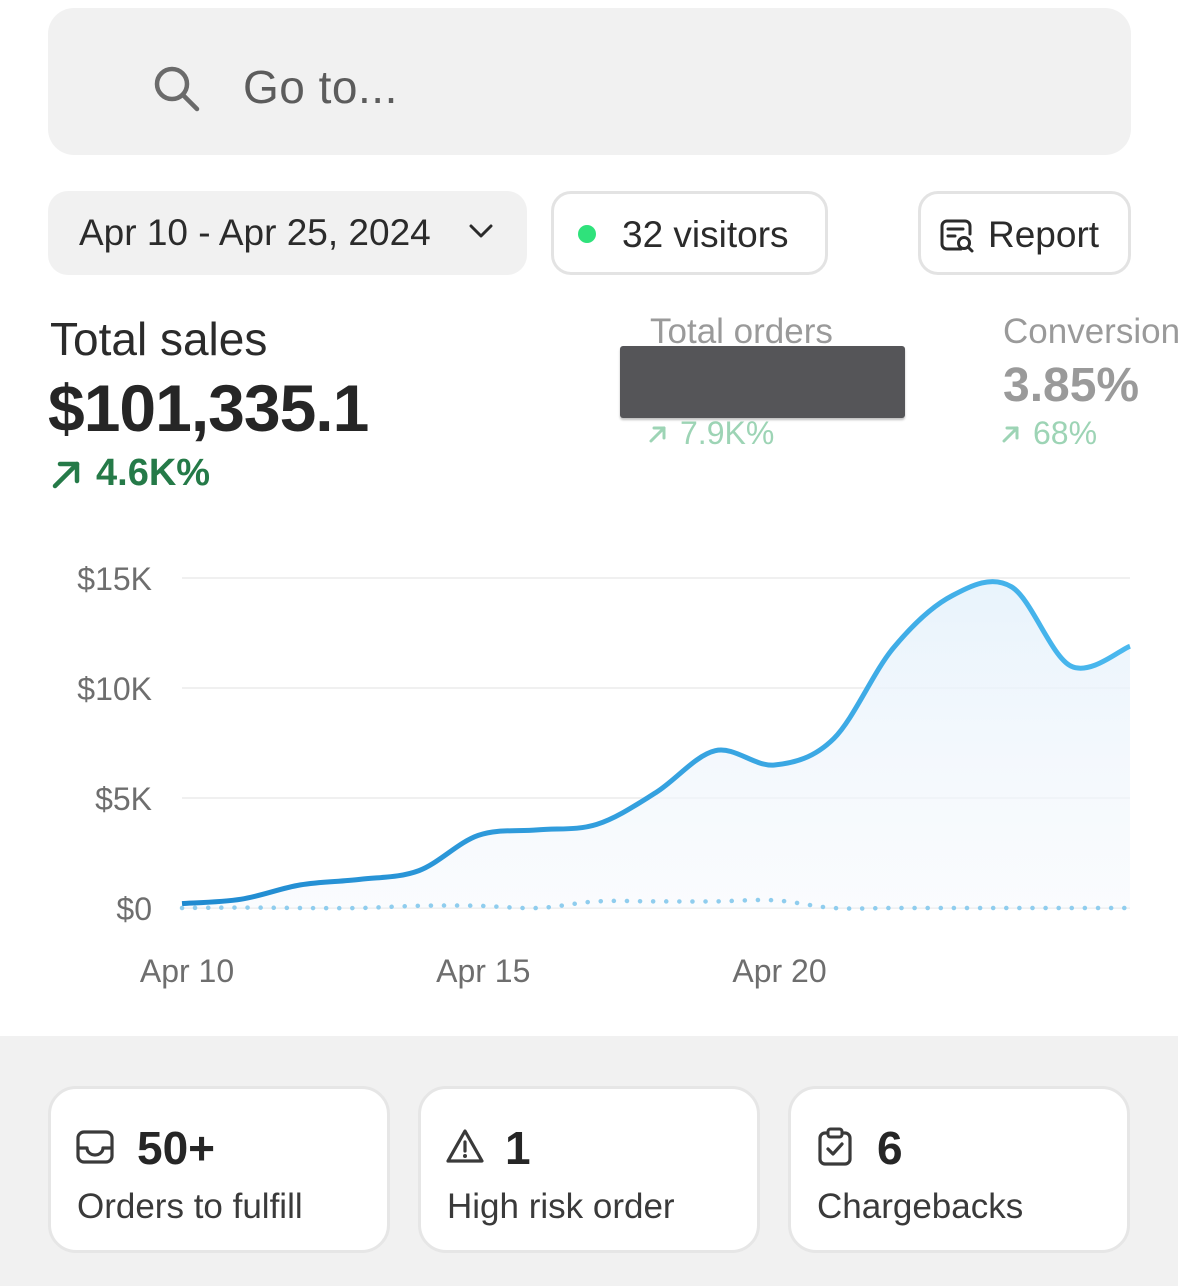 The height and width of the screenshot is (1286, 1178). I want to click on card-value: 1, so click(518, 1148).